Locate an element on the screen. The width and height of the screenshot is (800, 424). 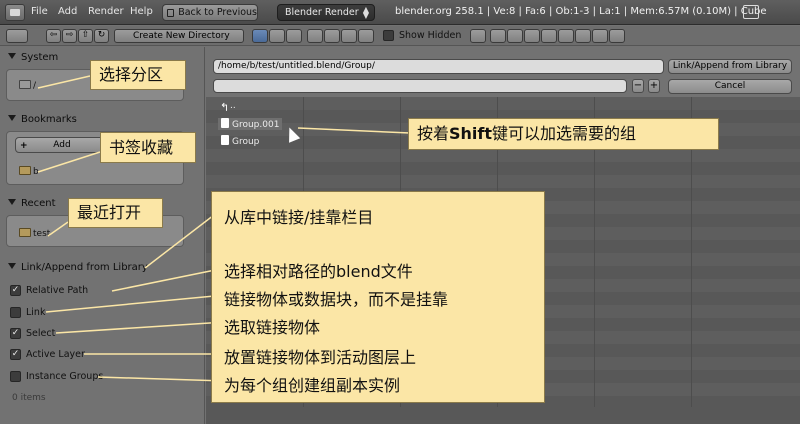
add-bookmark-label: Add is located at coordinates (62, 145).